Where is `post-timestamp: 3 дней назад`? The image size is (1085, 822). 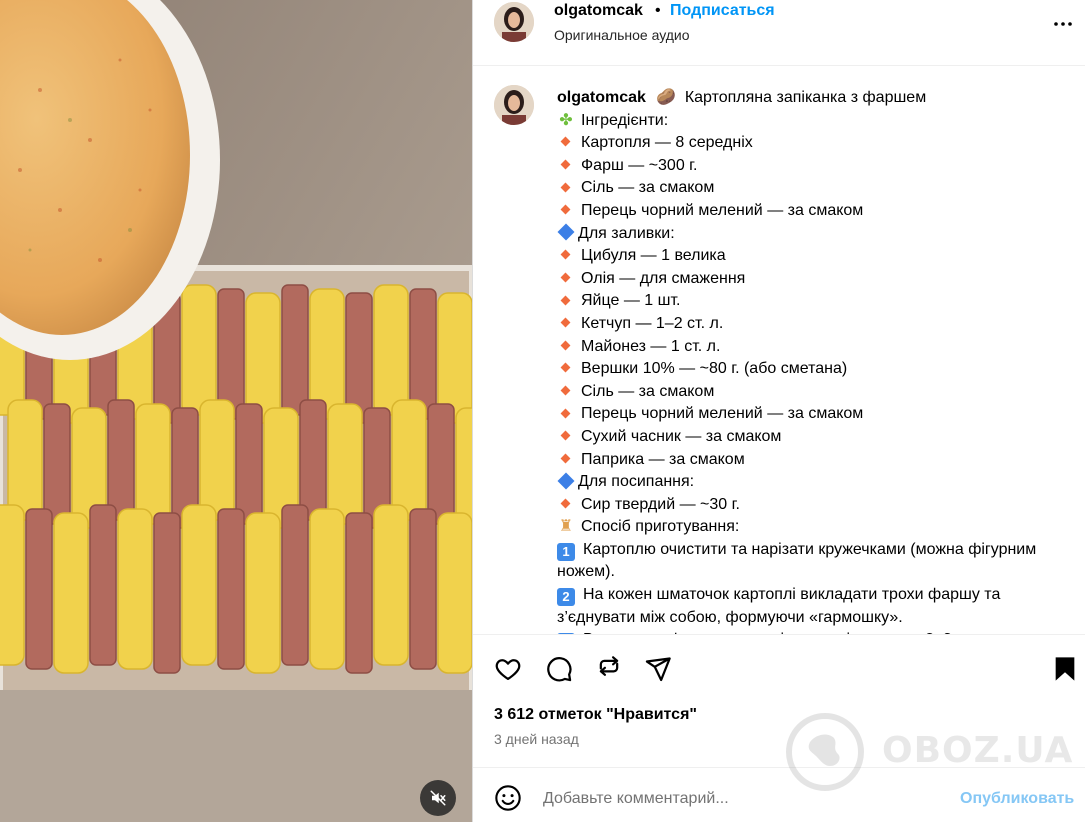 post-timestamp: 3 дней назад is located at coordinates (536, 739).